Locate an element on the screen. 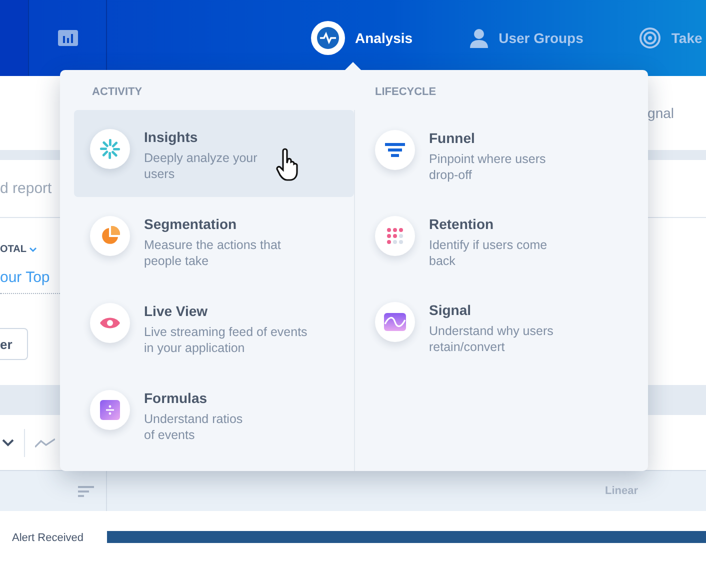 Image resolution: width=706 pixels, height=562 pixels. funnel-icon is located at coordinates (395, 150).